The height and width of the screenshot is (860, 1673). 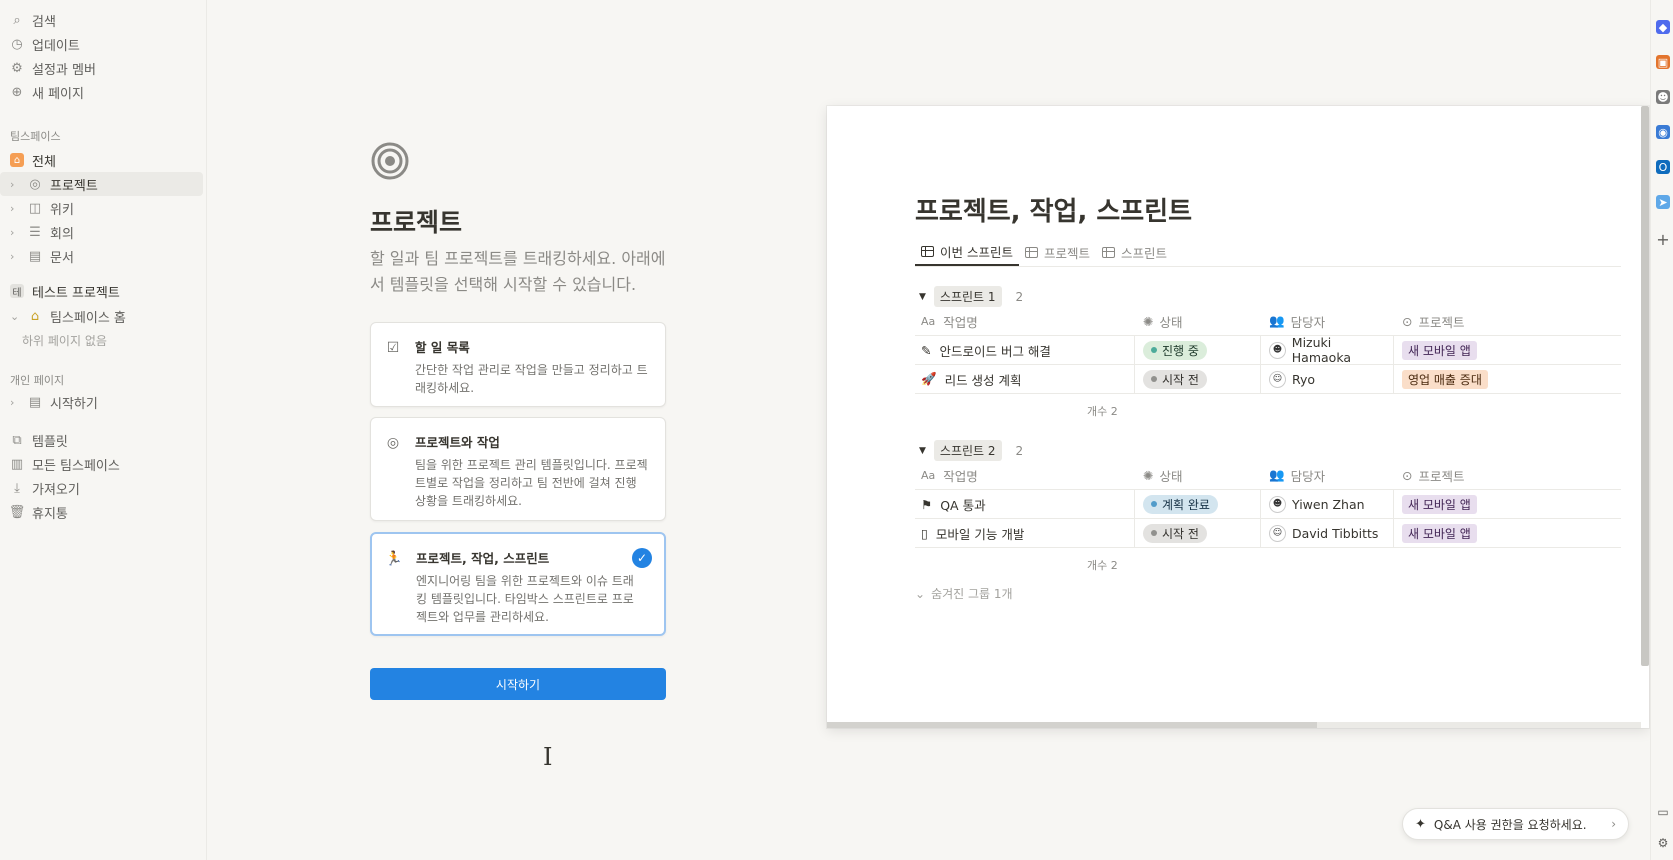 What do you see at coordinates (44, 22) in the screenshot?
I see `sidebar-item-label: 검색` at bounding box center [44, 22].